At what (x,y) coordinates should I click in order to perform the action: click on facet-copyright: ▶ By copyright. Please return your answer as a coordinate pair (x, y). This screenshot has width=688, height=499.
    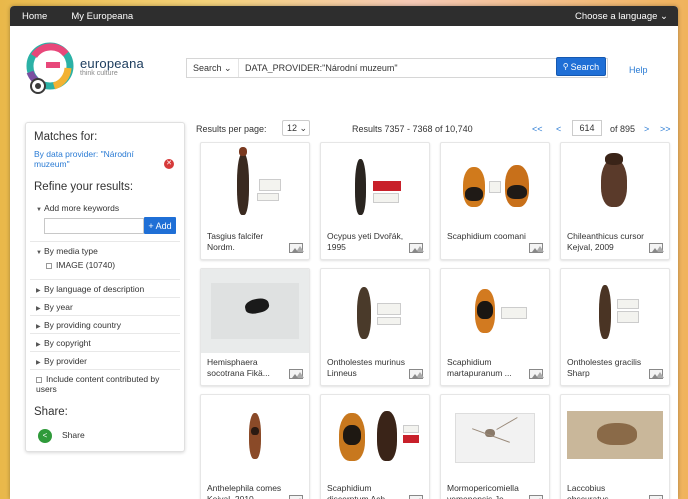
    Looking at the image, I should click on (105, 340).